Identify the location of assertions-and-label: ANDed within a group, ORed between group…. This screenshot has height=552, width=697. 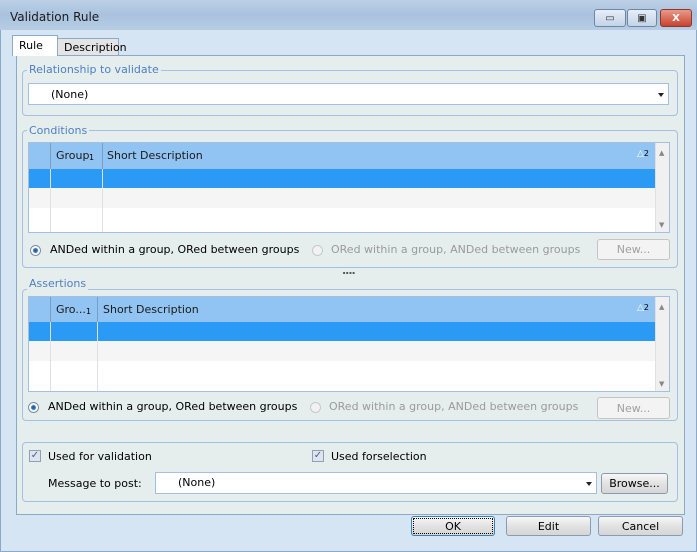
(172, 406).